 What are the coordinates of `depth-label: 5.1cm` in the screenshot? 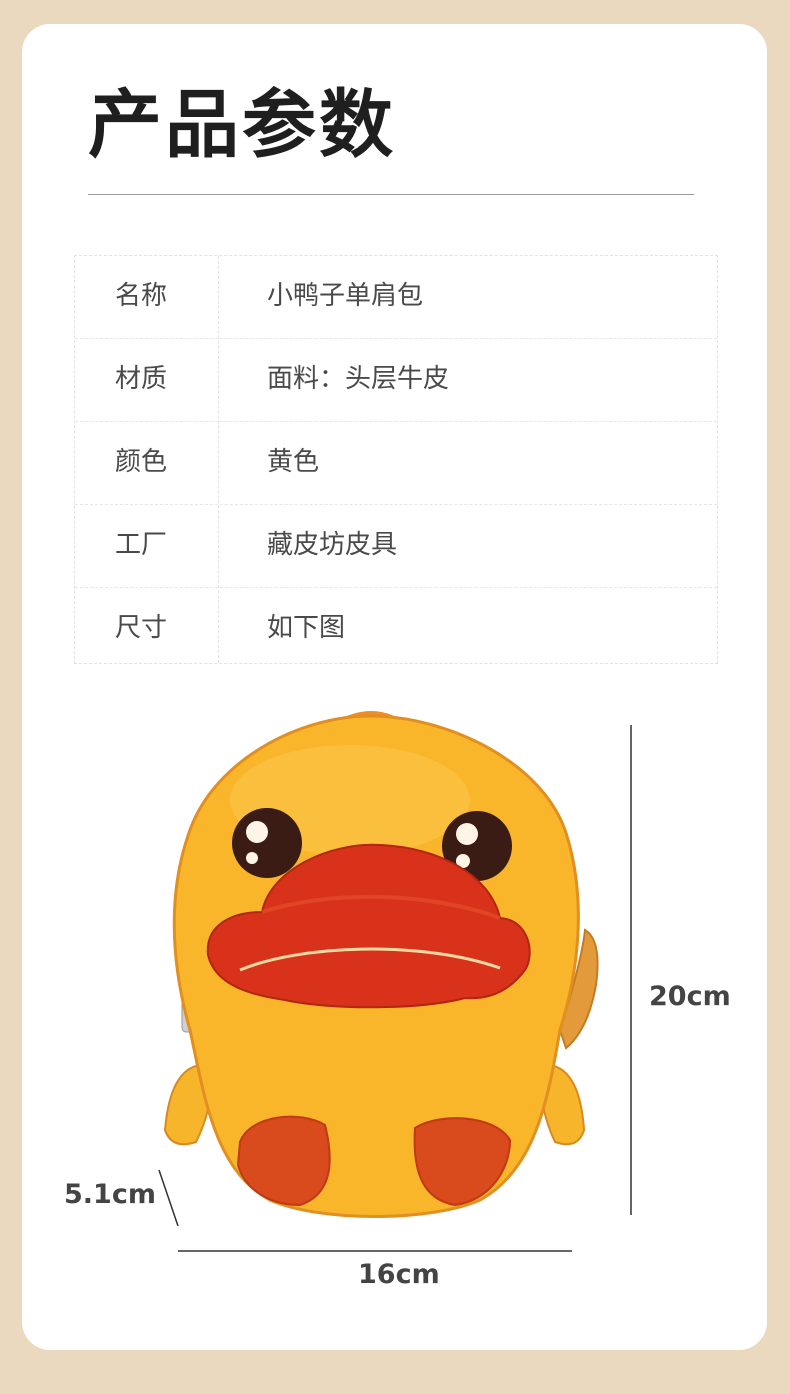 It's located at (110, 1194).